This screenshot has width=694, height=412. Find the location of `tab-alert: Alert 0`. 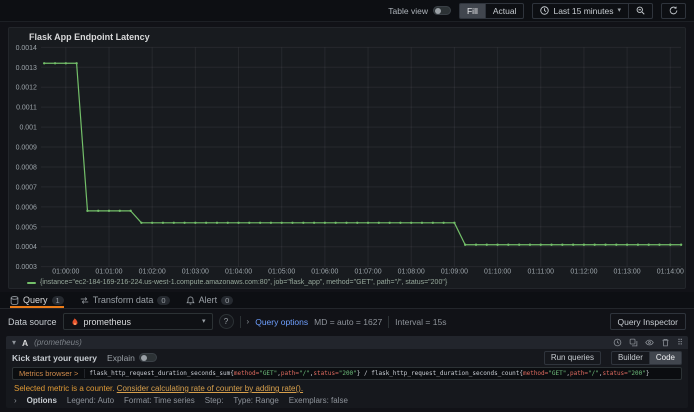

tab-alert: Alert 0 is located at coordinates (209, 300).